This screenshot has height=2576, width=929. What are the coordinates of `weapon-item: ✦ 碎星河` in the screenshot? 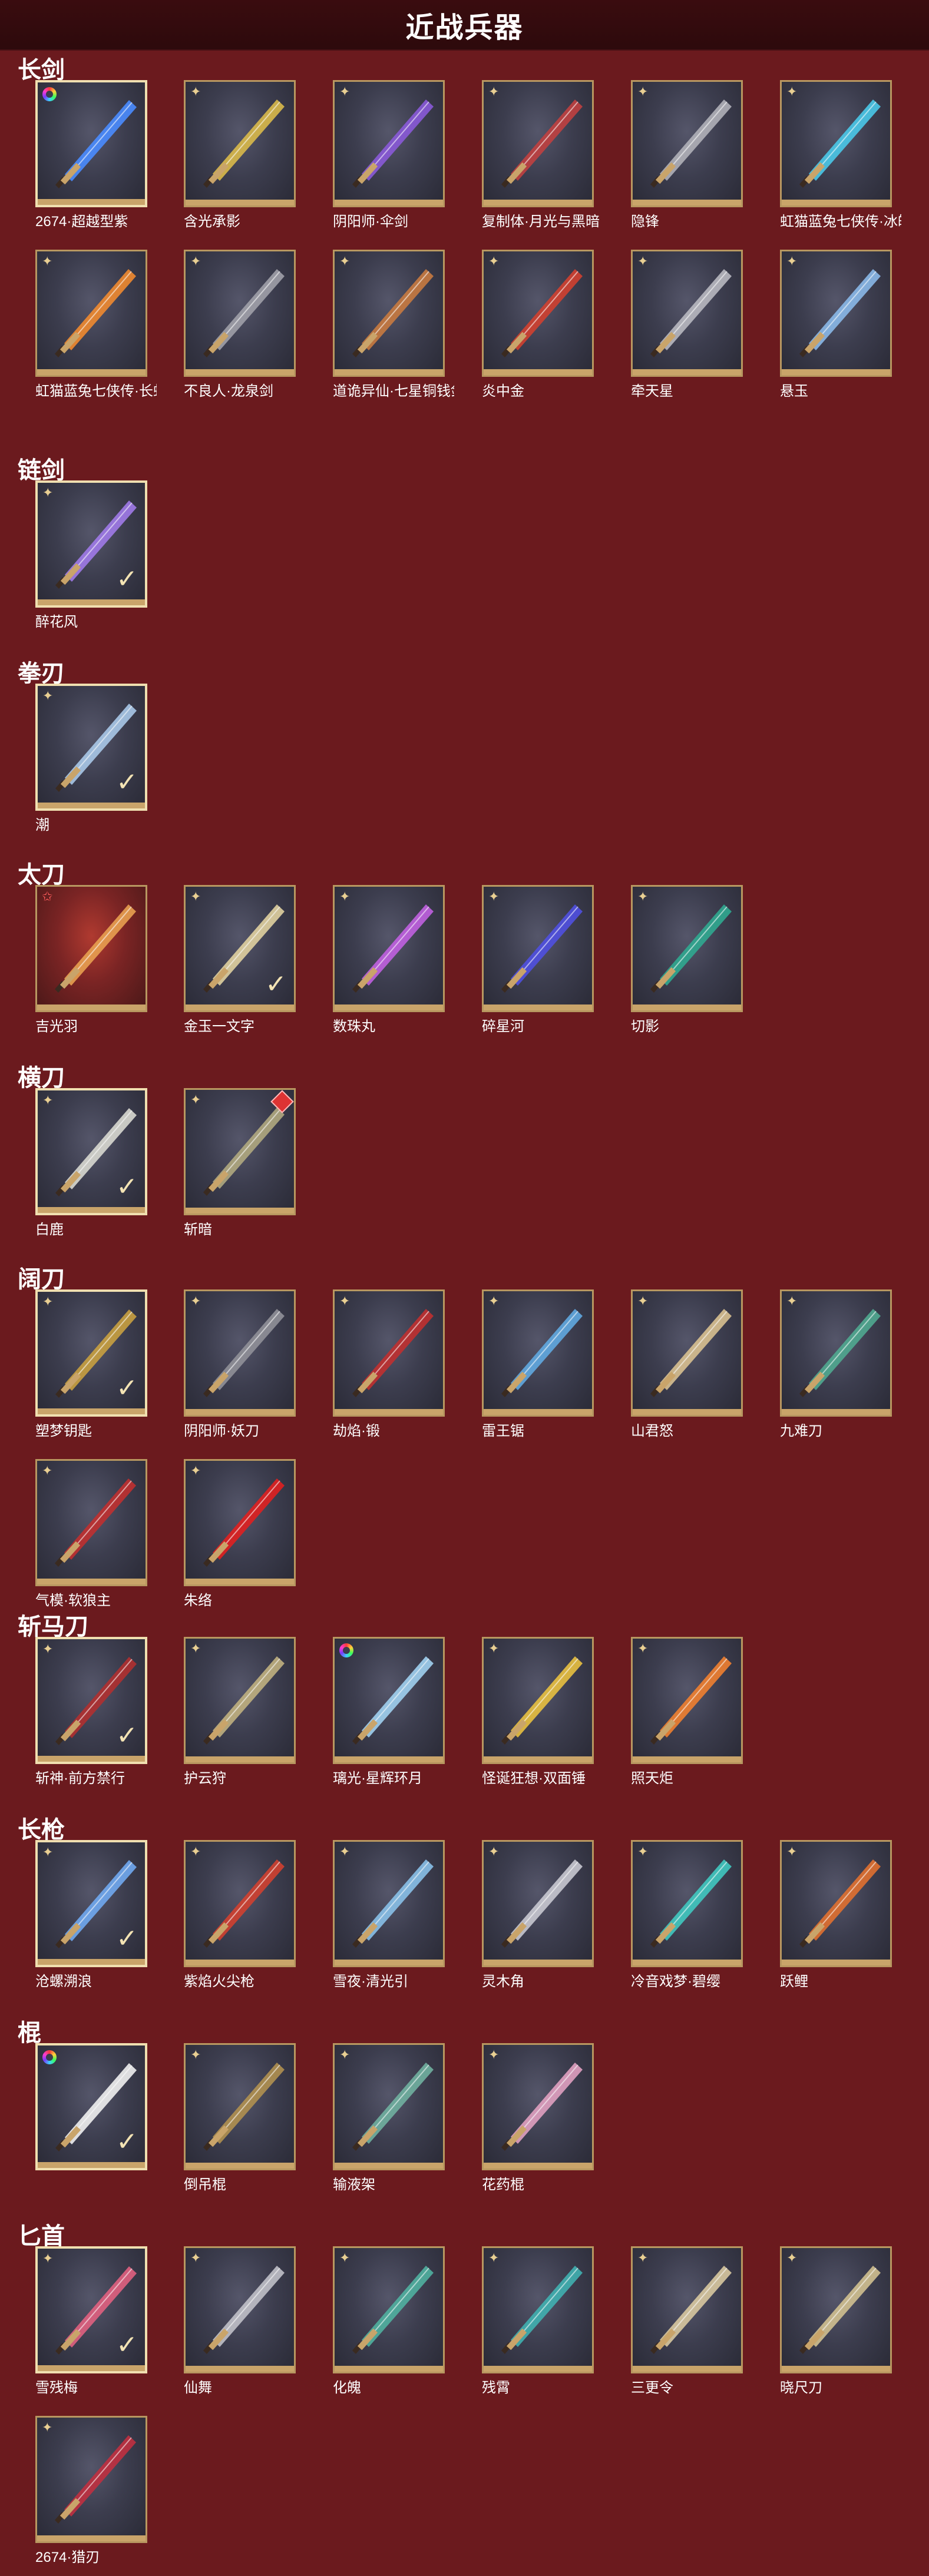 It's located at (543, 960).